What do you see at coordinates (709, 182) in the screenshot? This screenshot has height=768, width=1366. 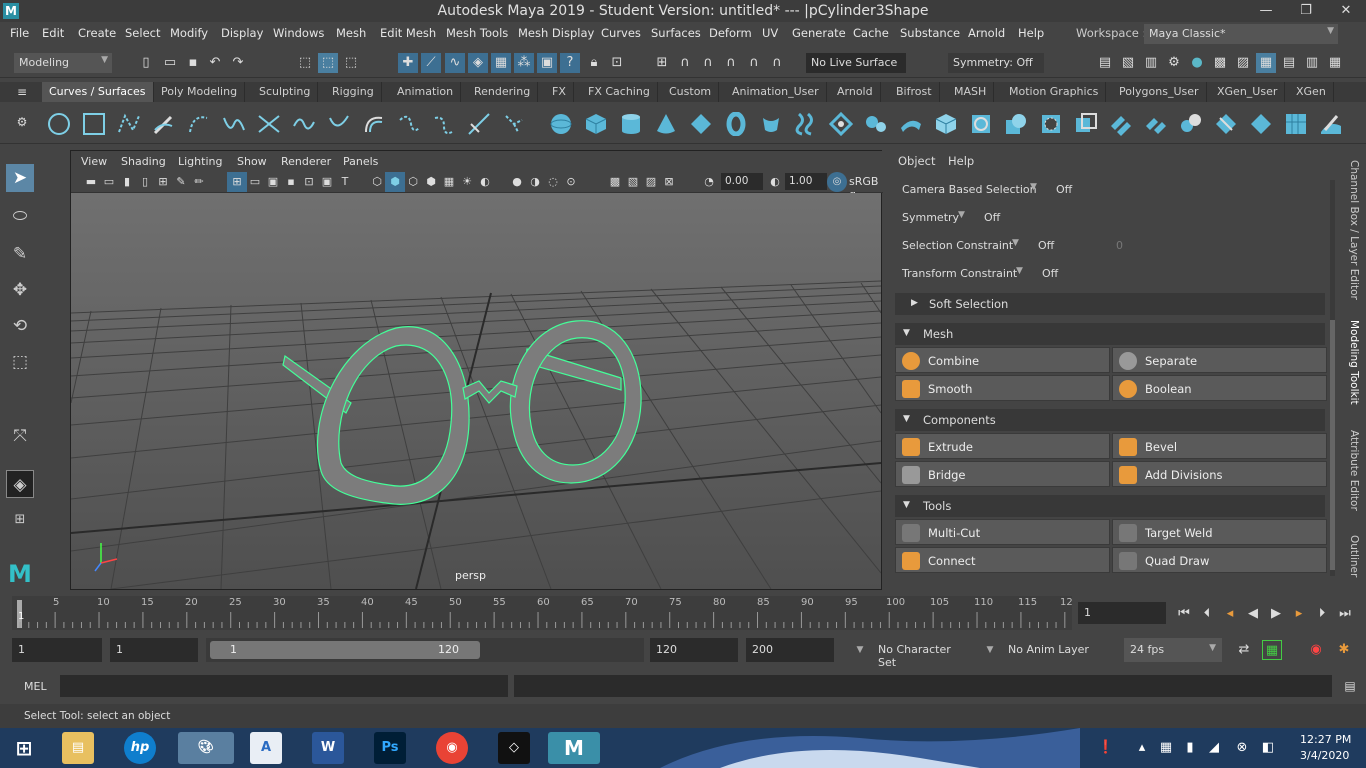 I see `exposure-icon: ◔` at bounding box center [709, 182].